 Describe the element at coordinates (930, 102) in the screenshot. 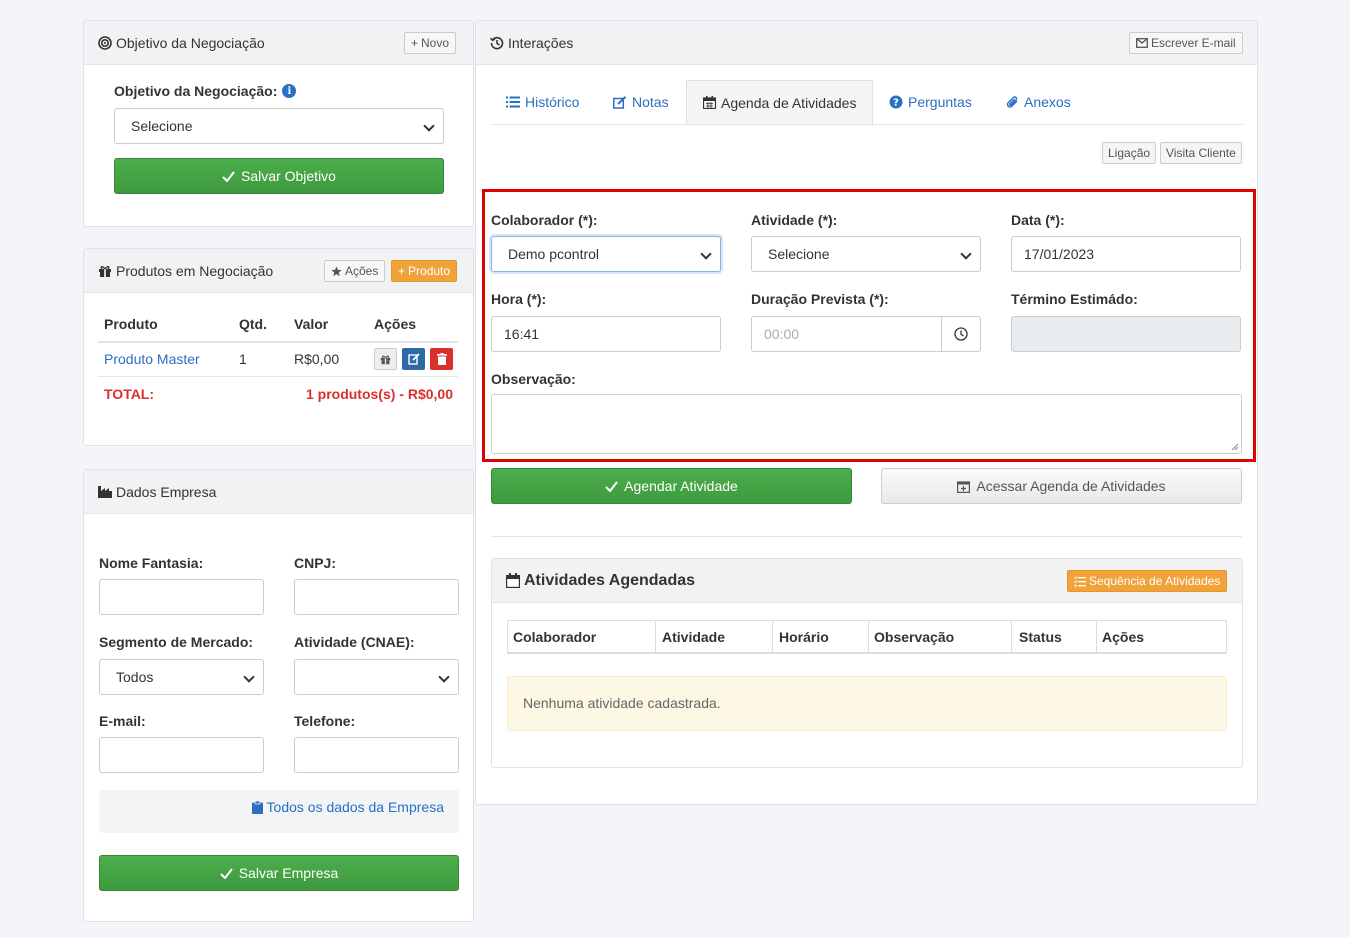

I see `tab-perguntas: ? Perguntas` at that location.